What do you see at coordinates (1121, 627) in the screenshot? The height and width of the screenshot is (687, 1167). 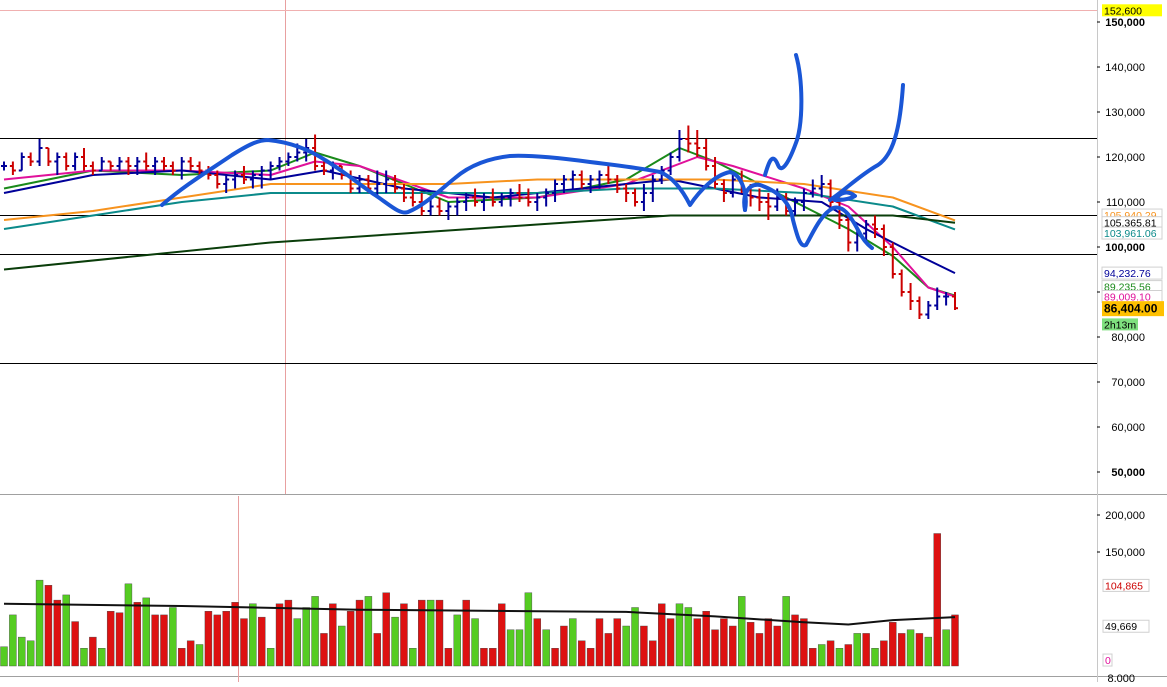 I see `volume-tag-label: 49,669` at bounding box center [1121, 627].